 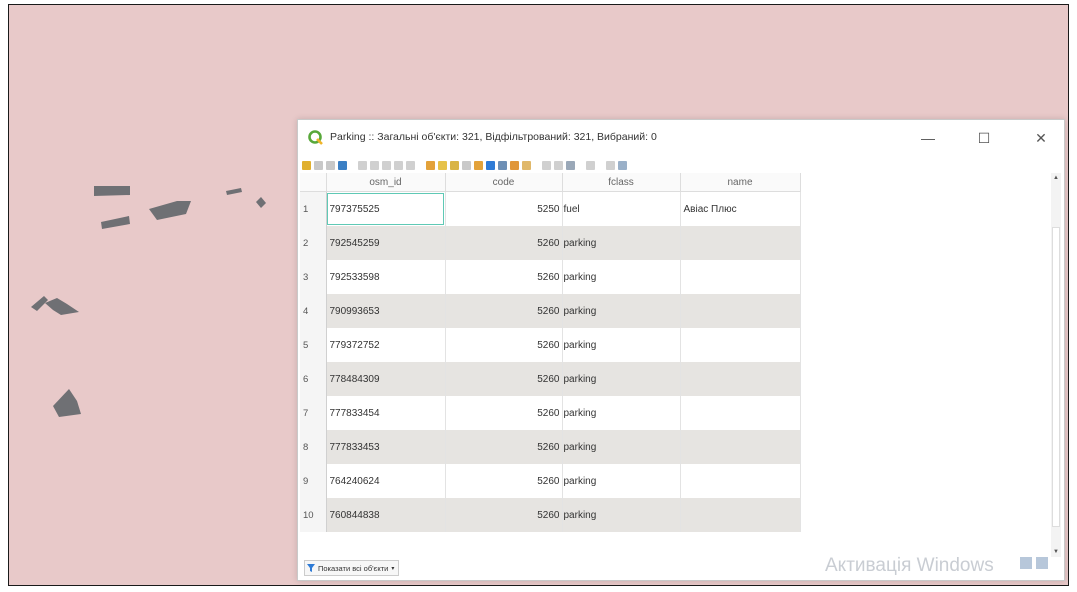 I want to click on reload-icon, so click(x=342, y=165).